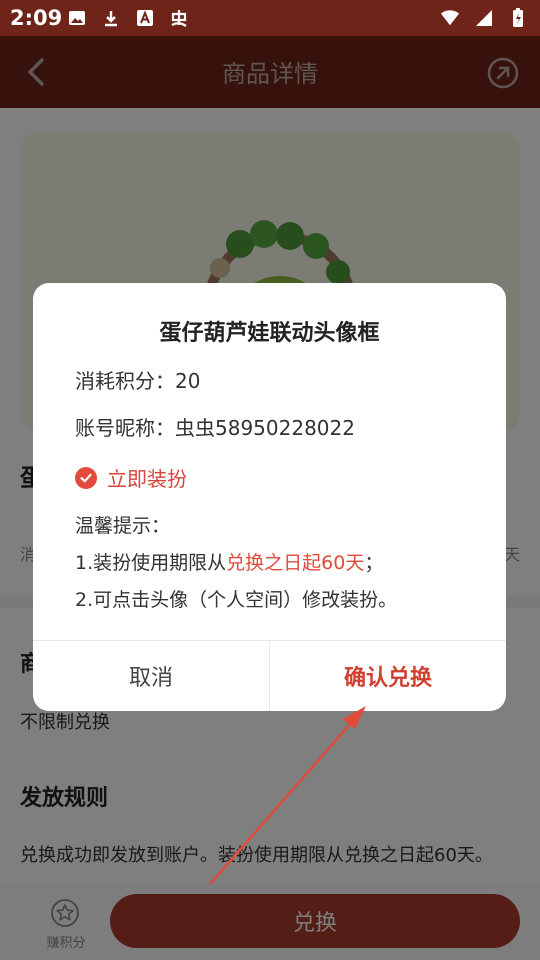 This screenshot has height=960, width=540. What do you see at coordinates (236, 600) in the screenshot?
I see `tip-line-2: 2.可点击头像（个人空间）修改装扮。` at bounding box center [236, 600].